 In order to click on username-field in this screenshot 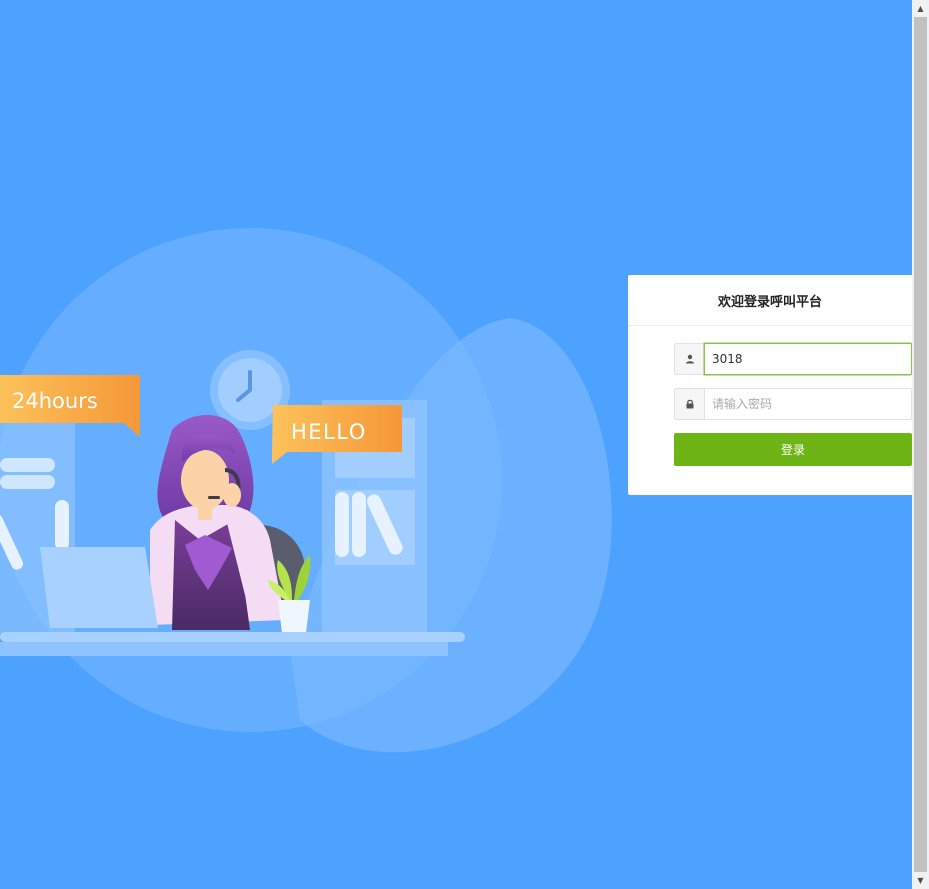, I will do `click(793, 359)`.